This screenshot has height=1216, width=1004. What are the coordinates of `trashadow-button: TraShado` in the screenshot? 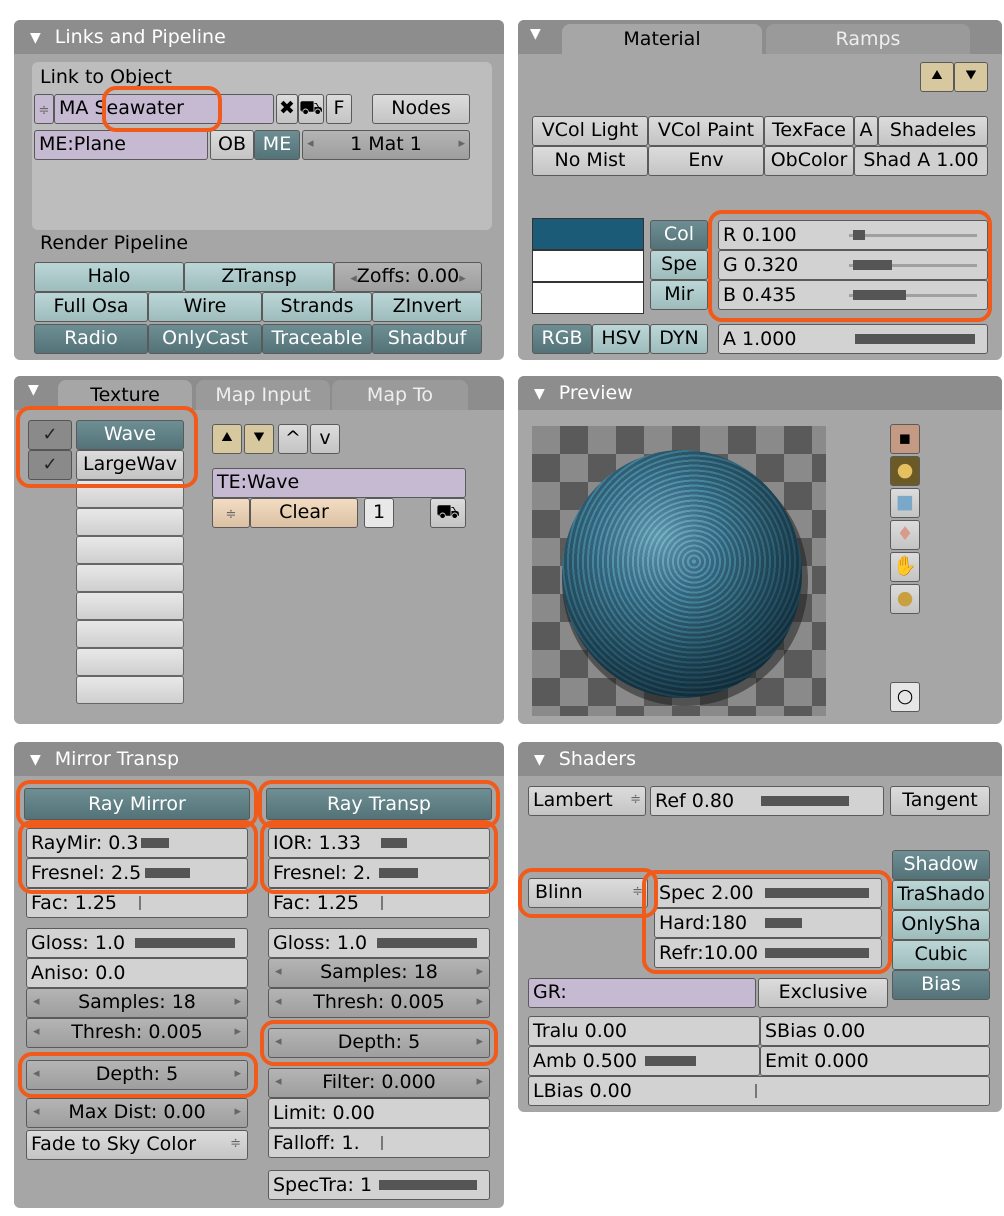 It's located at (941, 895).